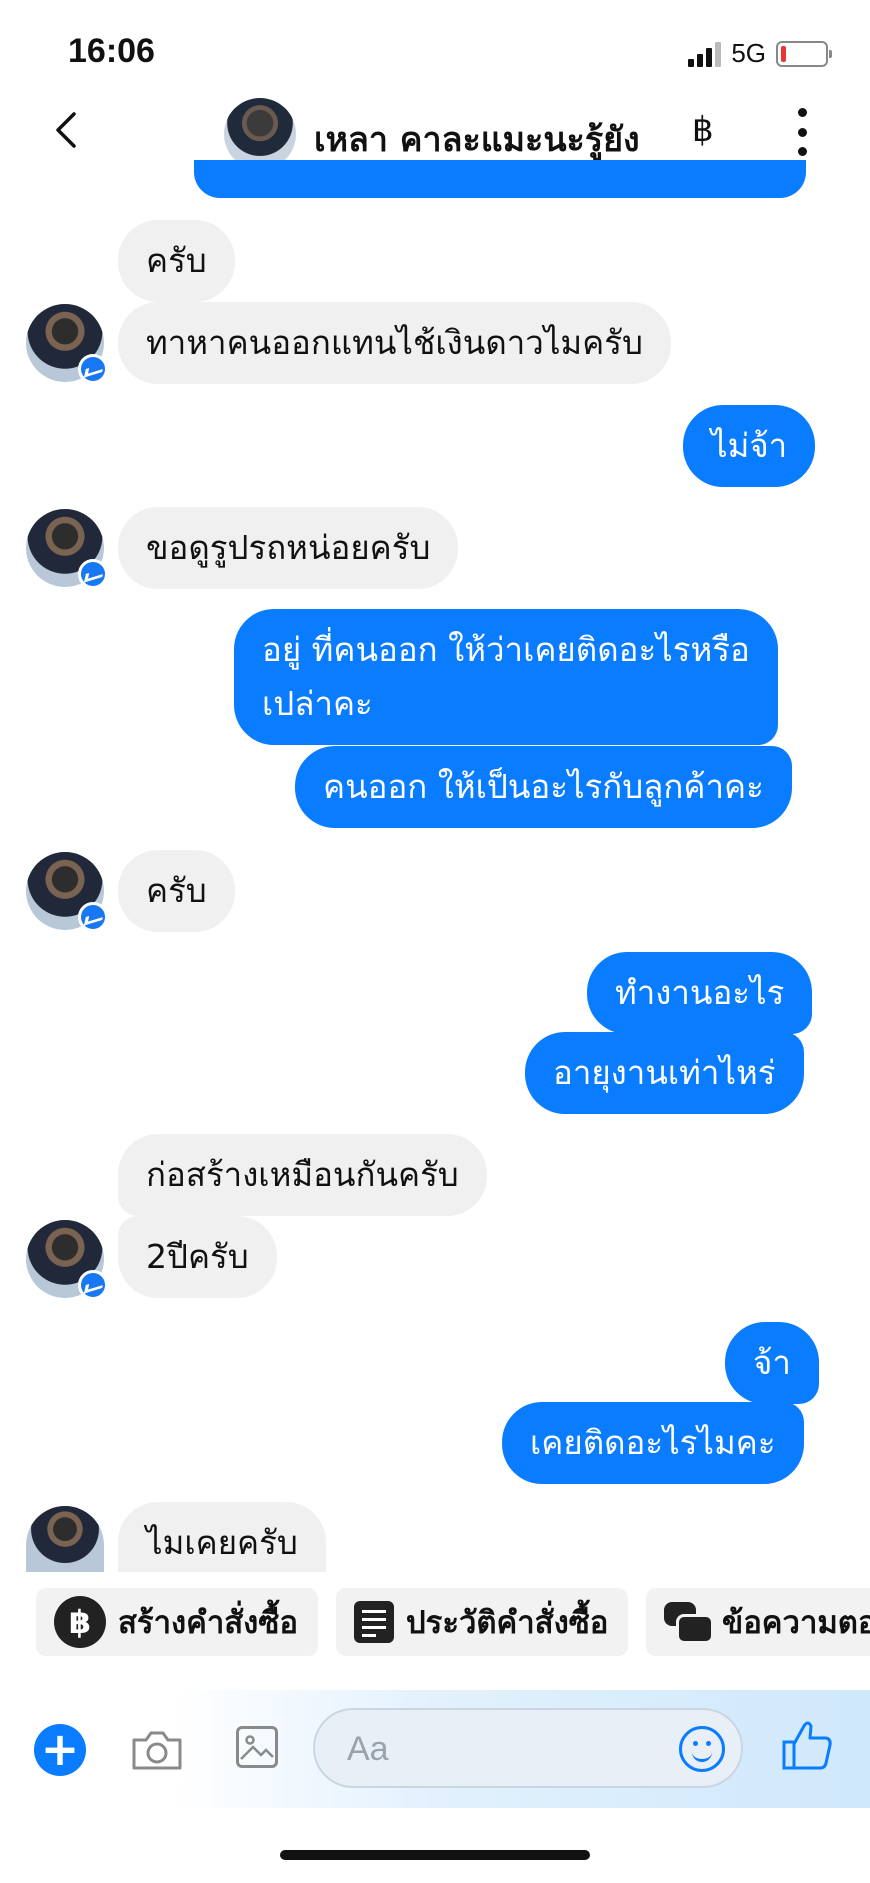 The image size is (870, 1883). Describe the element at coordinates (802, 132) in the screenshot. I see `more-options-icon` at that location.